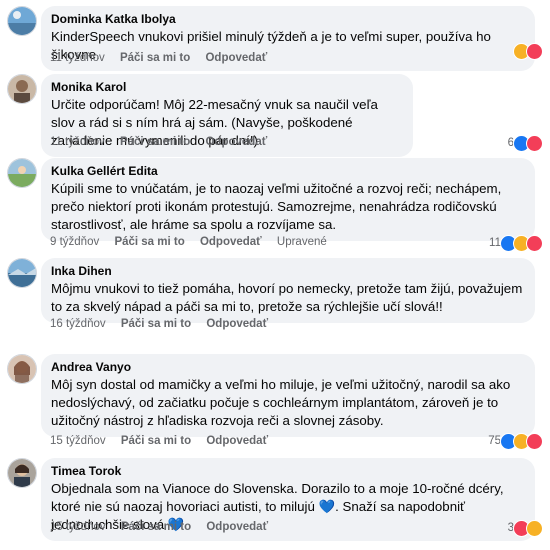 This screenshot has height=550, width=550. Describe the element at coordinates (515, 441) in the screenshot. I see `reaction-summary: 75` at that location.